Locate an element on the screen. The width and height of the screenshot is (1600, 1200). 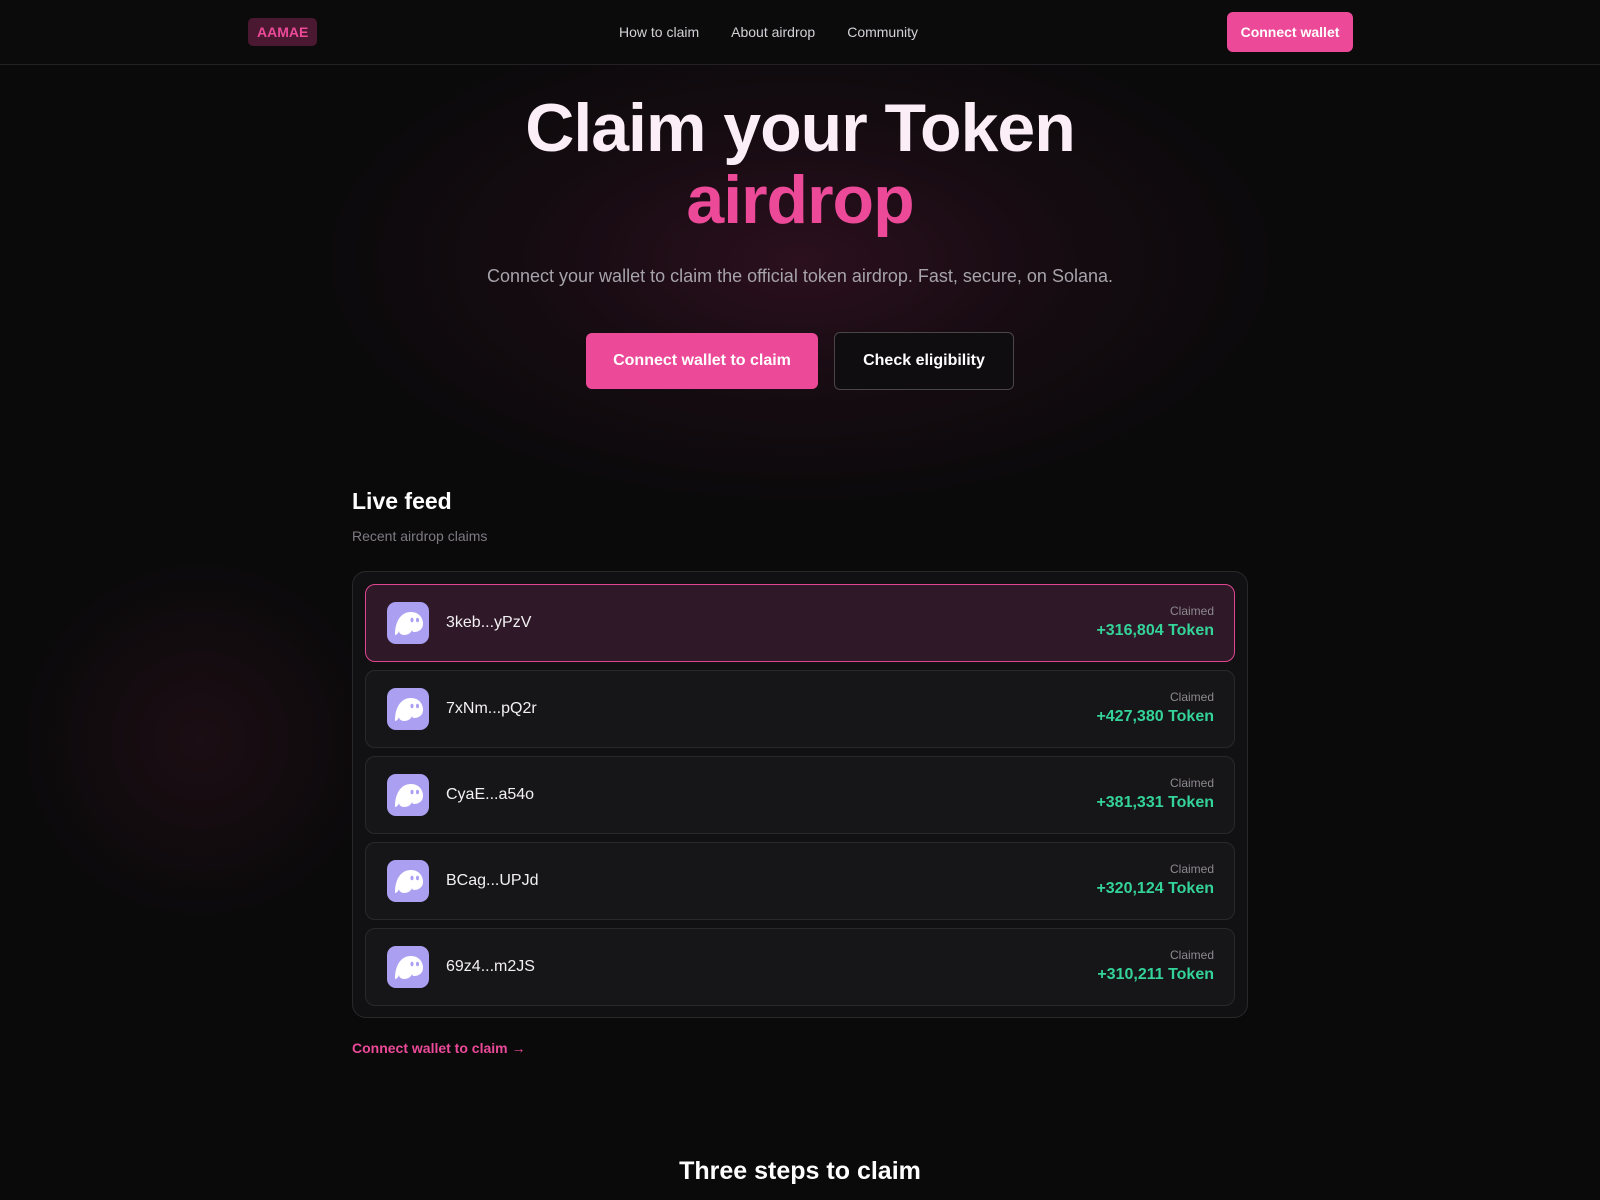
hero-title-line1: Claim your Token is located at coordinates (800, 128).